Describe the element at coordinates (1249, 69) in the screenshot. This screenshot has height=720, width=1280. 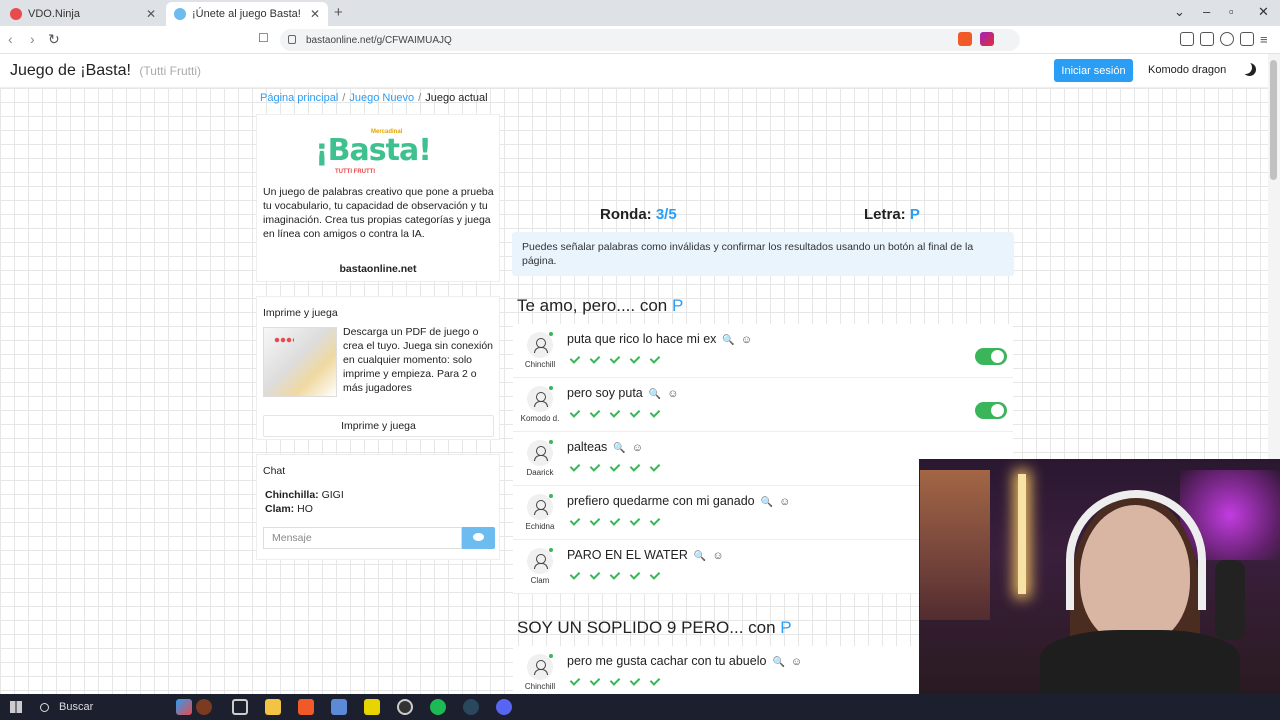
I see `dark-mode-icon` at that location.